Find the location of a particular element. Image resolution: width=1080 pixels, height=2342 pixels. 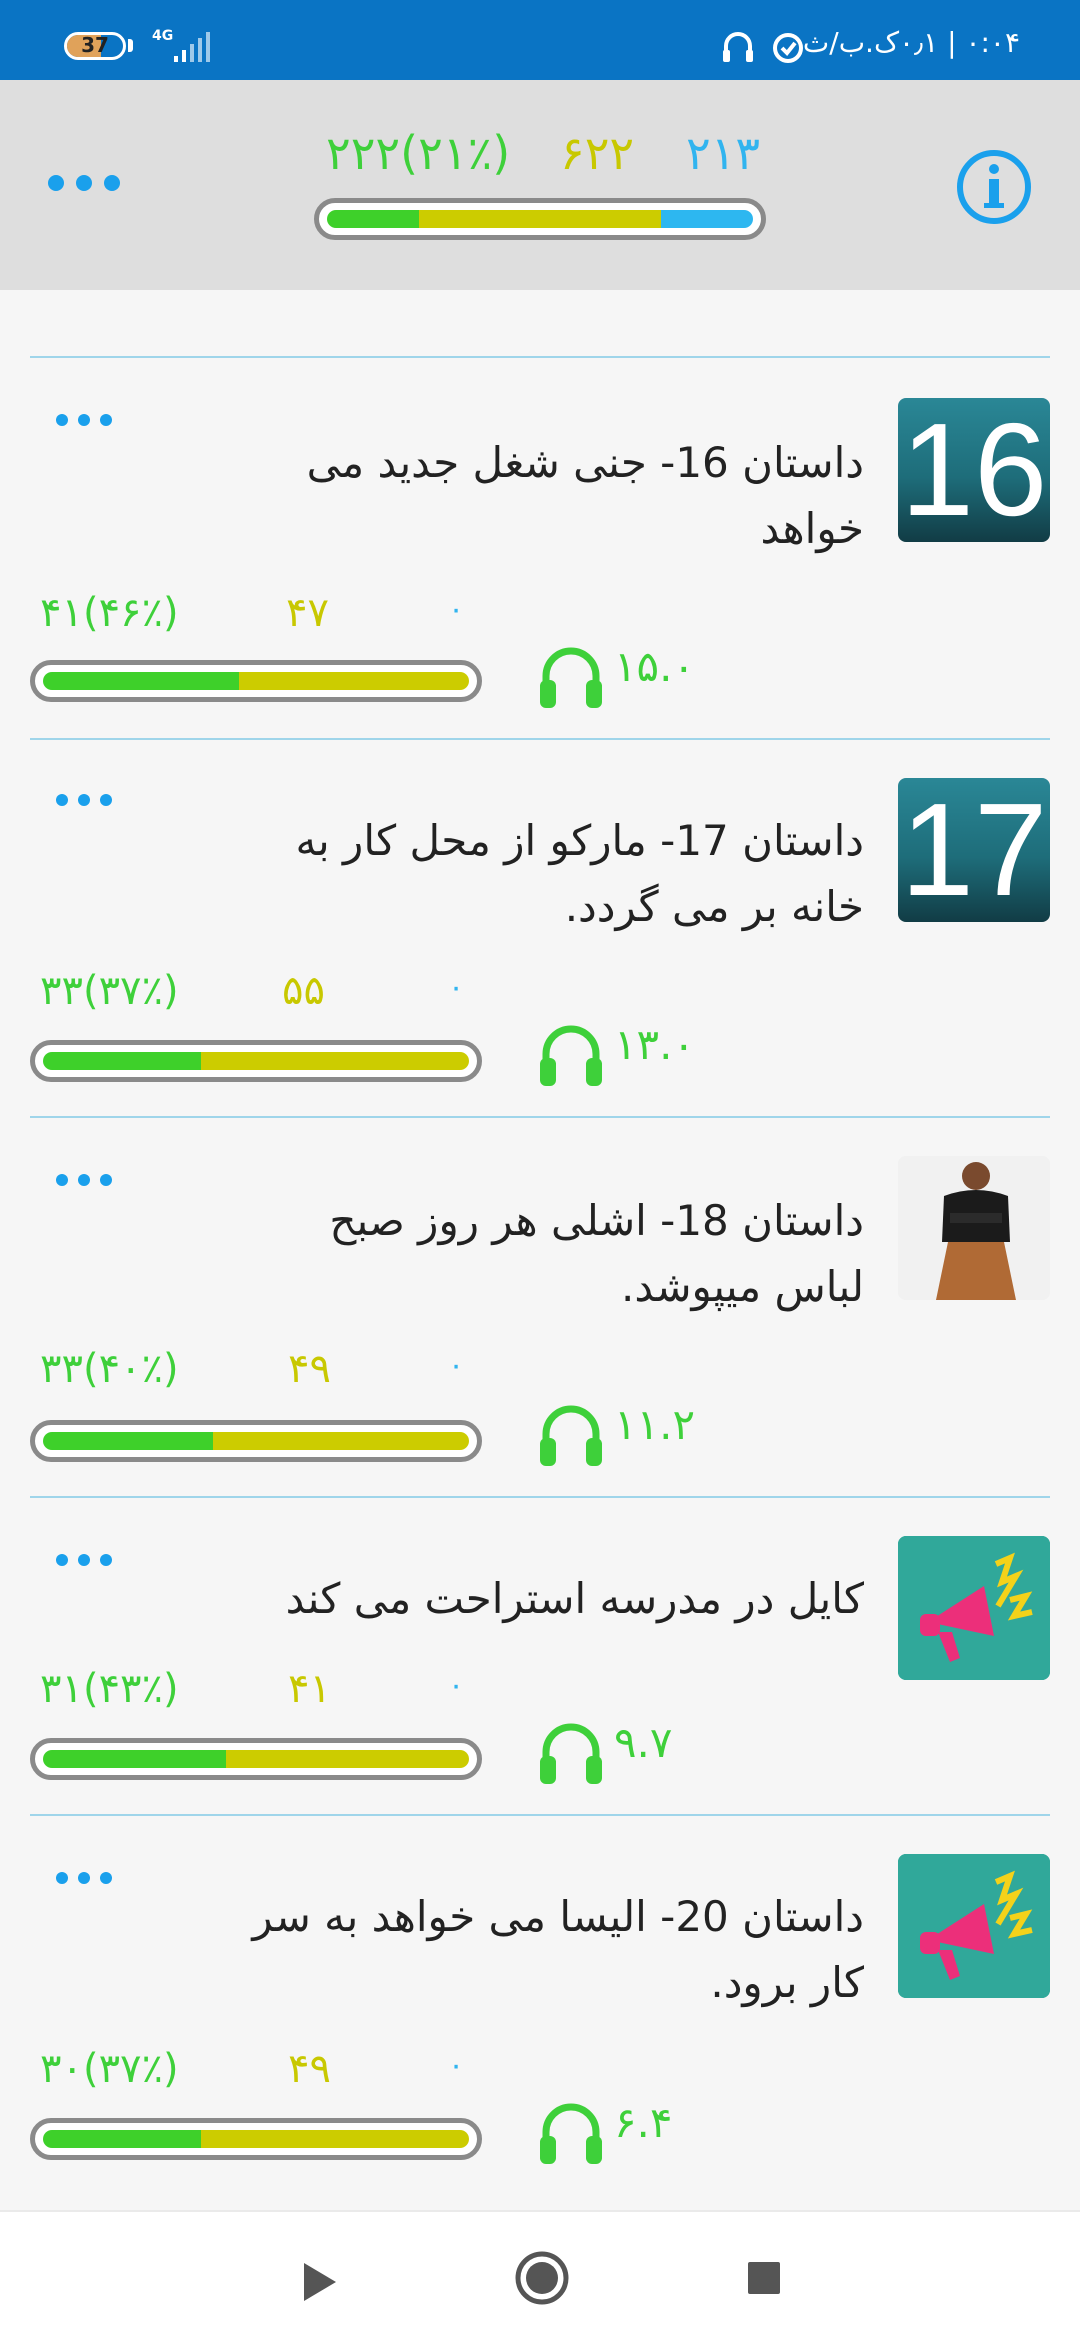

story-stat-yellow: ۴۷ is located at coordinates (307, 613).